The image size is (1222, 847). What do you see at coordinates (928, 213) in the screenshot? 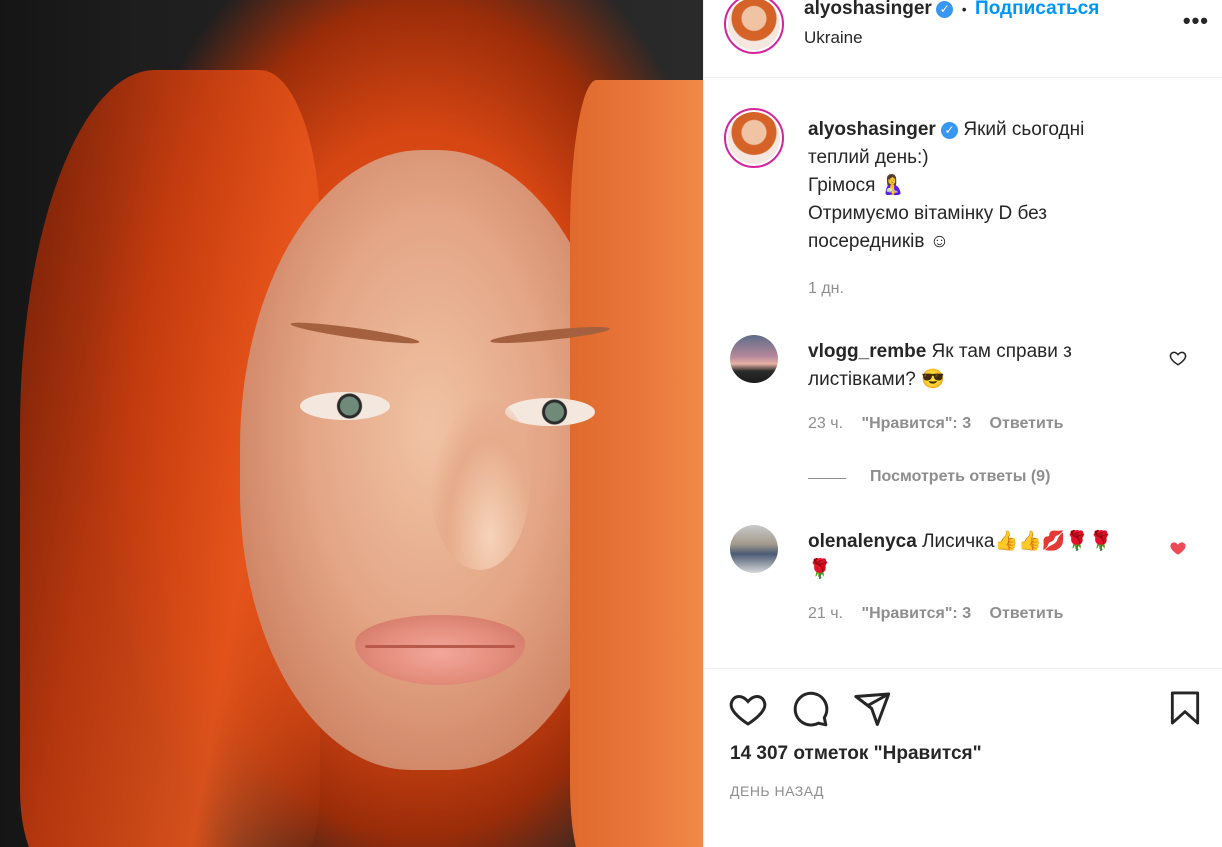
I see `caption-line: Отримуємо вітамінку D без` at bounding box center [928, 213].